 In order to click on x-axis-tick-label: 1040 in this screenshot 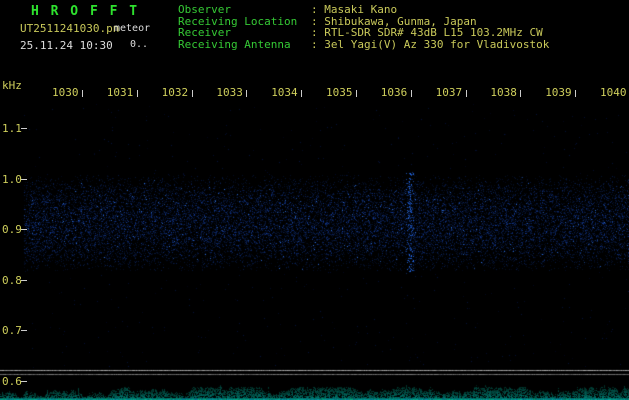, I will do `click(613, 92)`.